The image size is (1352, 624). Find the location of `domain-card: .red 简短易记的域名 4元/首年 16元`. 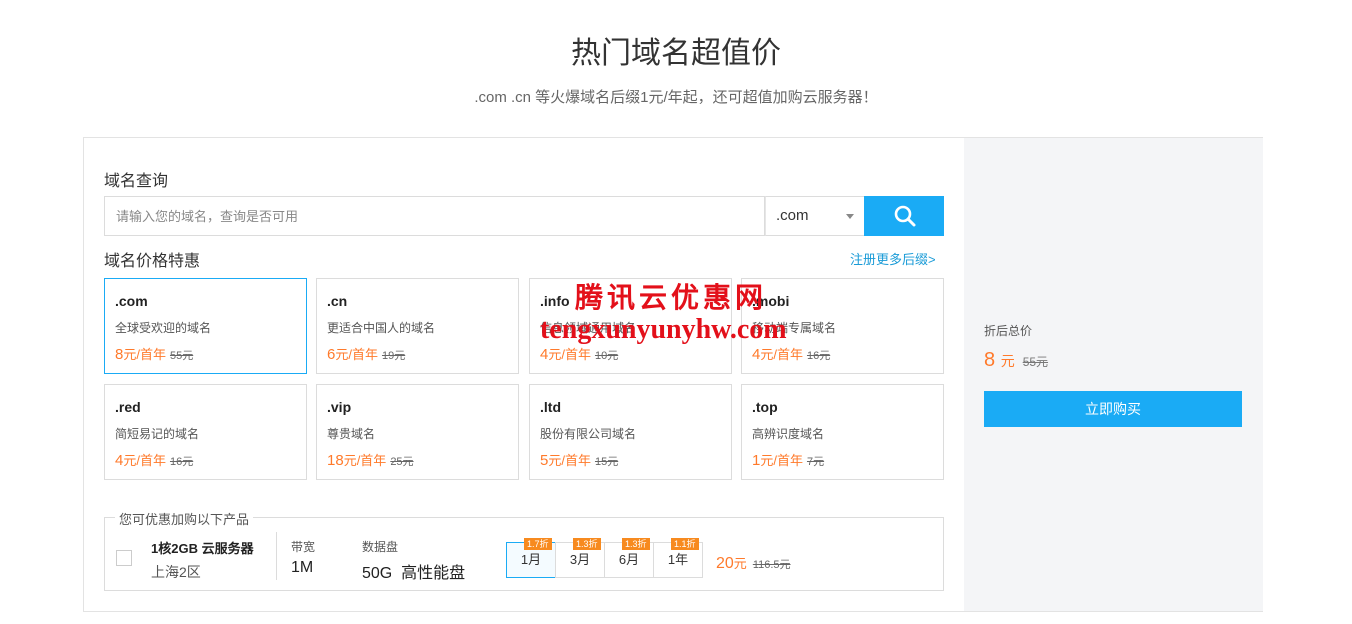

domain-card: .red 简短易记的域名 4元/首年 16元 is located at coordinates (205, 432).